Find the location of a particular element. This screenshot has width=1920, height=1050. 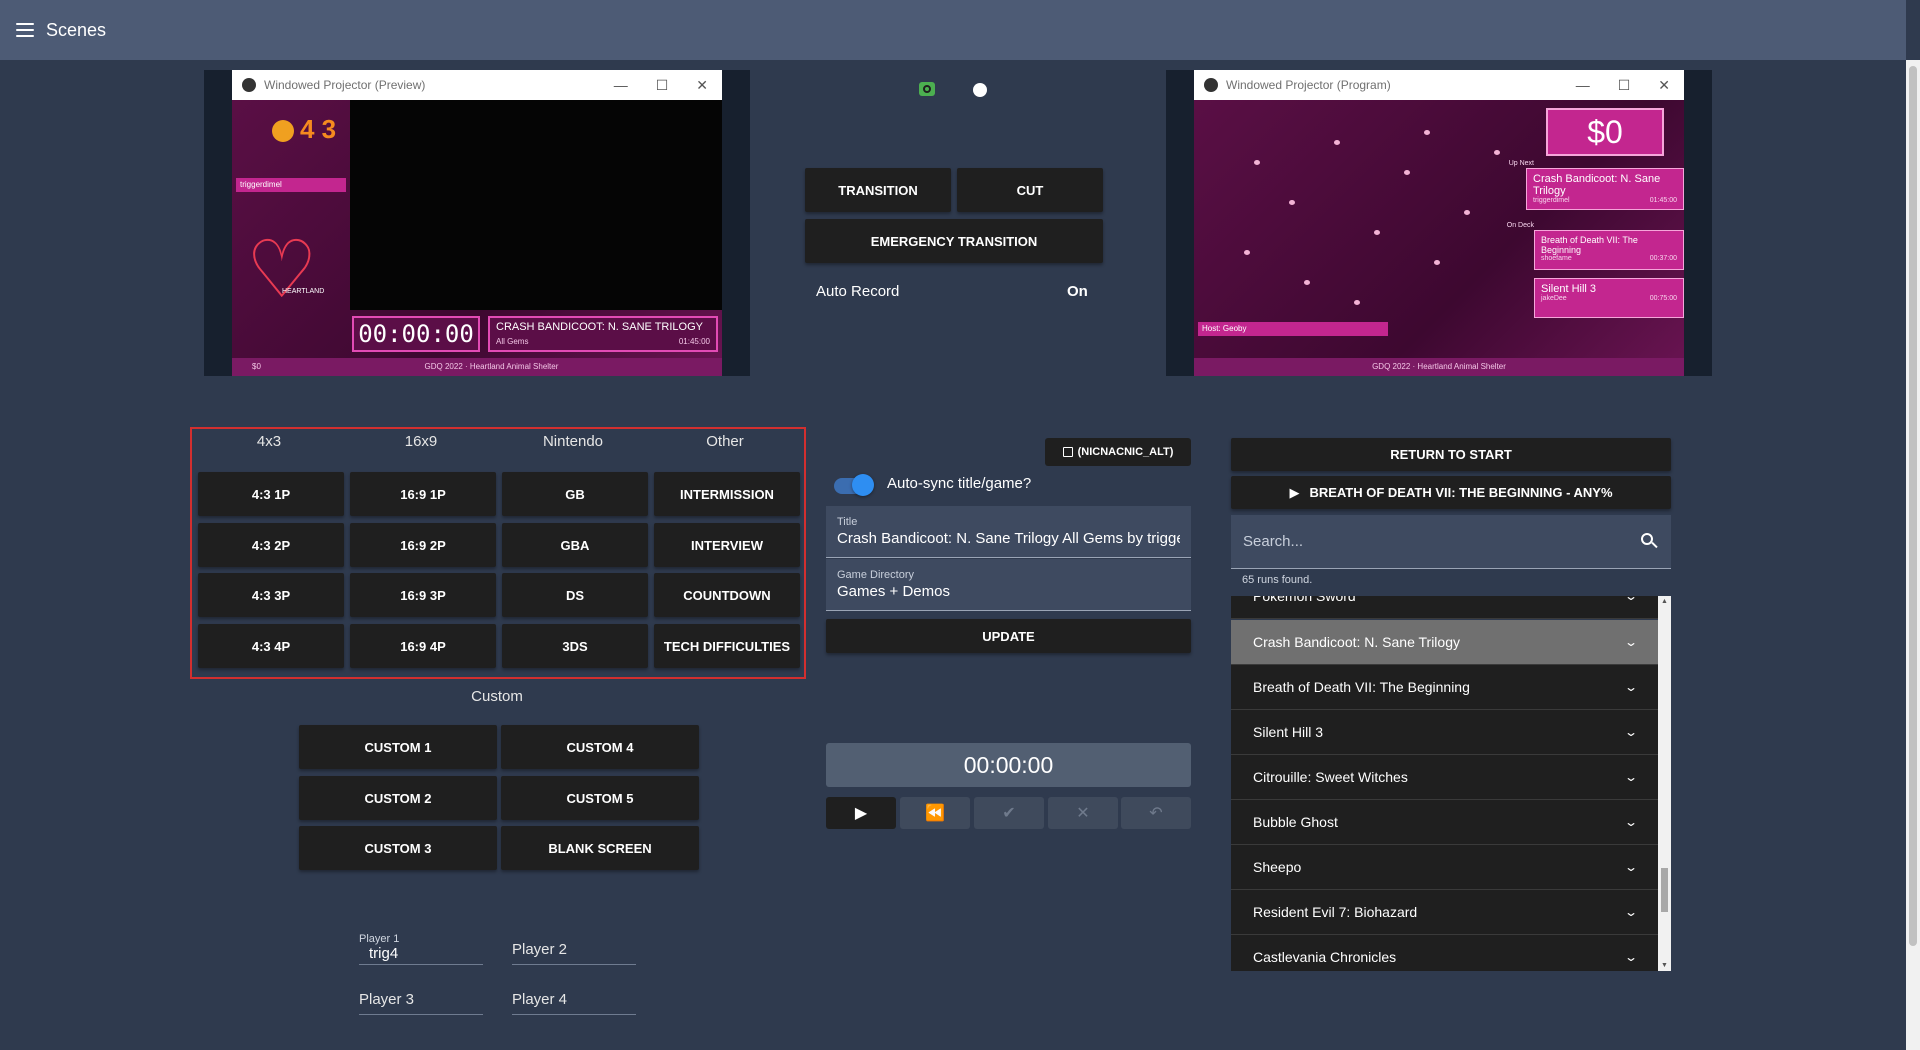

update-button: UPDATE is located at coordinates (1008, 636).